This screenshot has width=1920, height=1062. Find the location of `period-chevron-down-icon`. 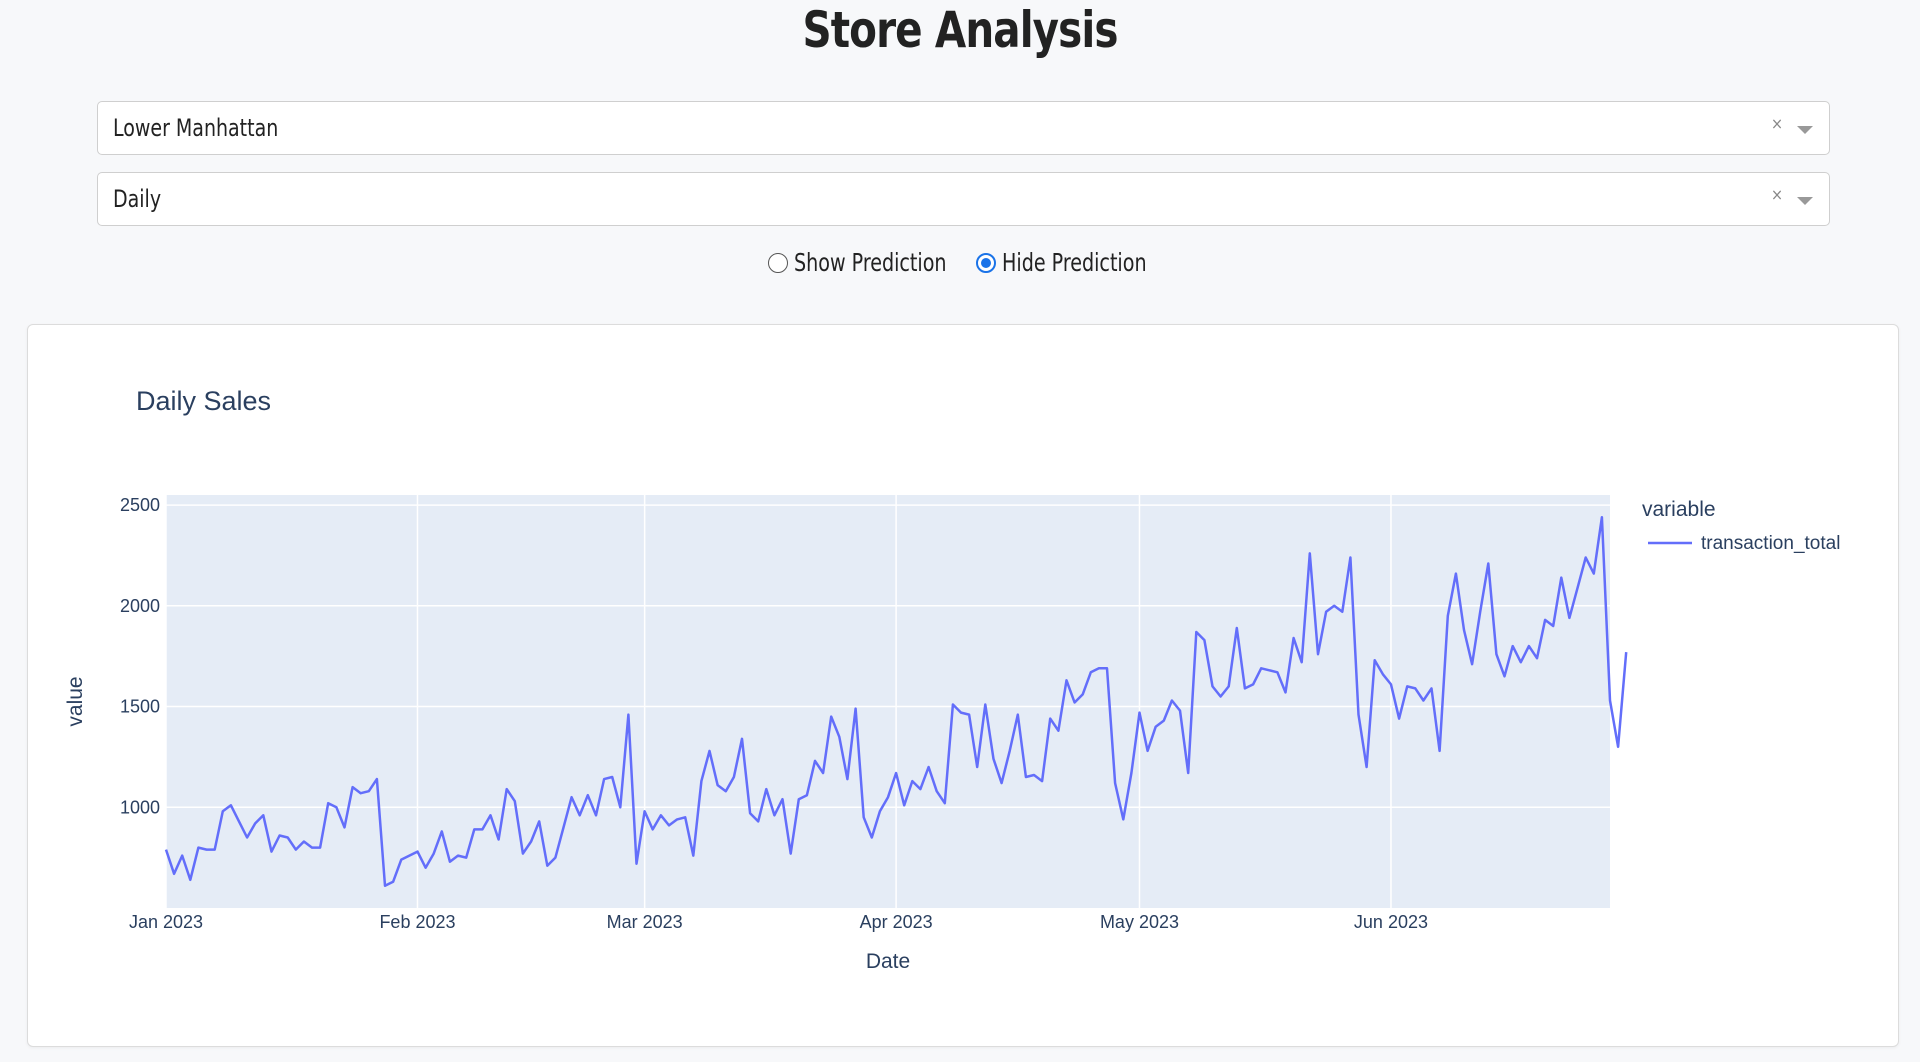

period-chevron-down-icon is located at coordinates (1805, 201).